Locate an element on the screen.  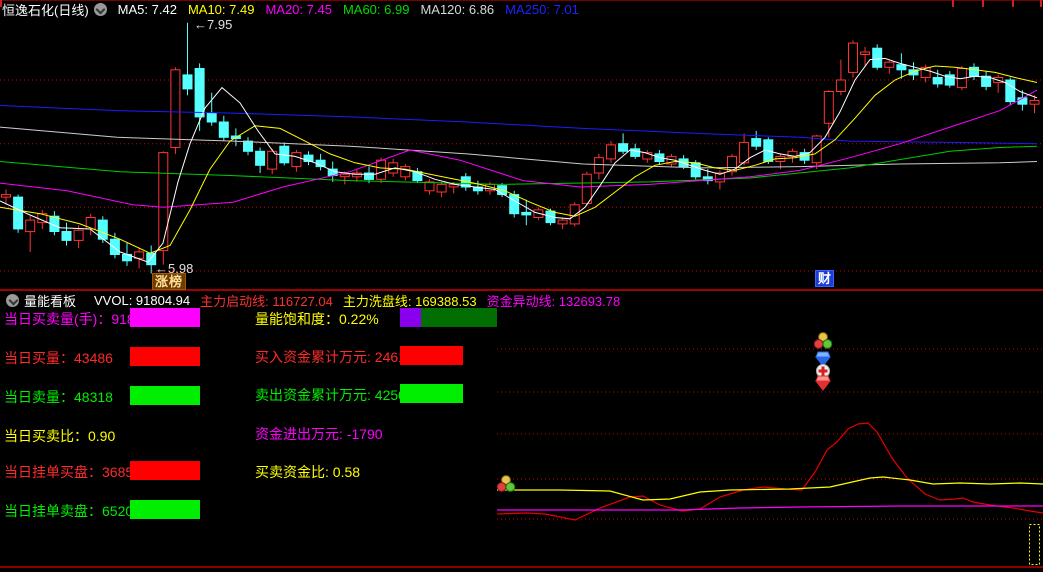
stat-row: 买入资金累计万元: 2461 is located at coordinates (330, 357).